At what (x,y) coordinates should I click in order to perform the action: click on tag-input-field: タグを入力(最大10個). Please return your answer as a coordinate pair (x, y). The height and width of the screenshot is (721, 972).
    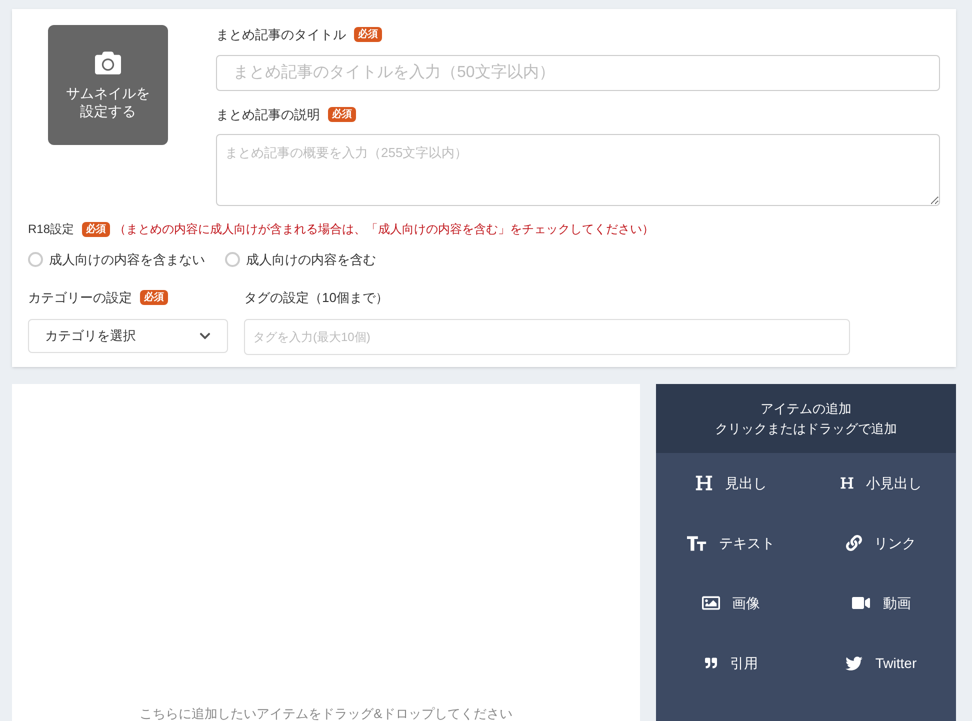
    Looking at the image, I should click on (547, 337).